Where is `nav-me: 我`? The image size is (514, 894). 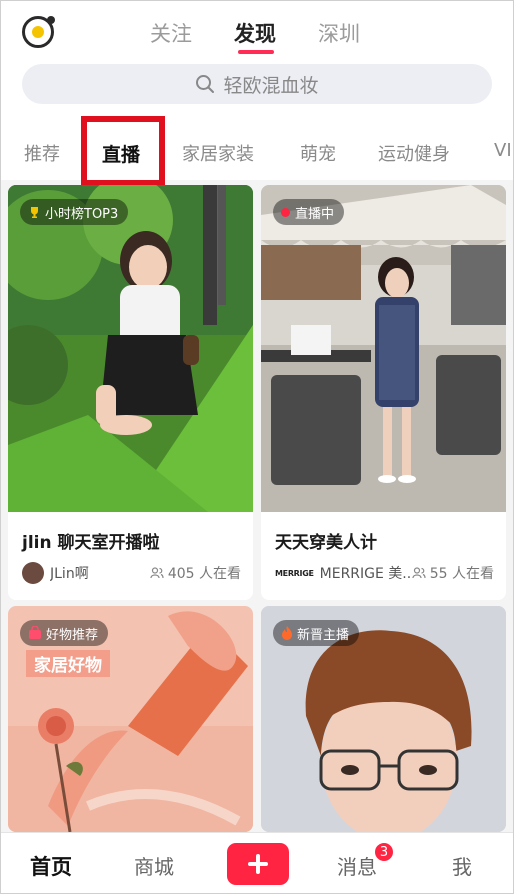
nav-me: 我 is located at coordinates (462, 865).